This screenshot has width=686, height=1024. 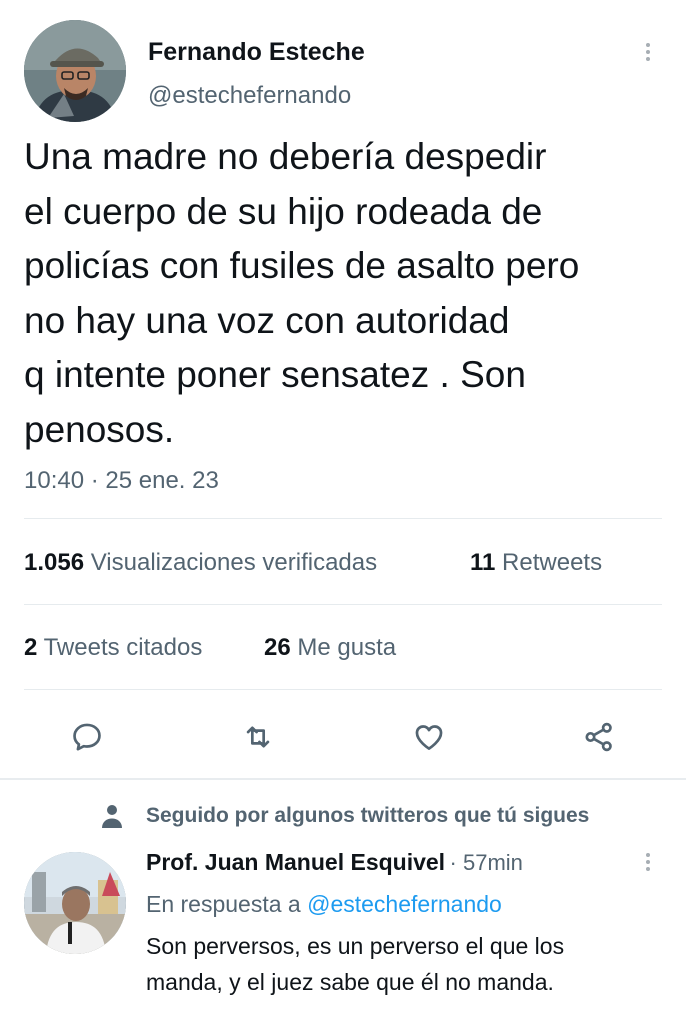 What do you see at coordinates (552, 562) in the screenshot?
I see `retweets-label: Retweets` at bounding box center [552, 562].